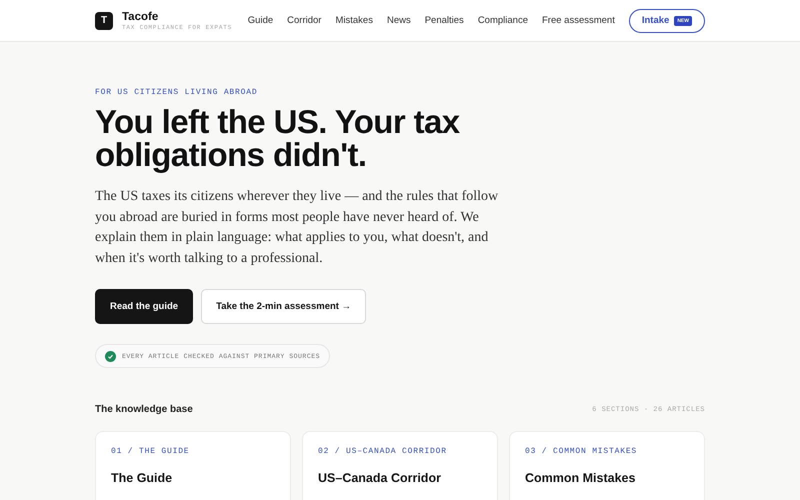 The height and width of the screenshot is (500, 800). What do you see at coordinates (193, 465) in the screenshot?
I see `section-card: 01 / THE GUIDE The Guide` at bounding box center [193, 465].